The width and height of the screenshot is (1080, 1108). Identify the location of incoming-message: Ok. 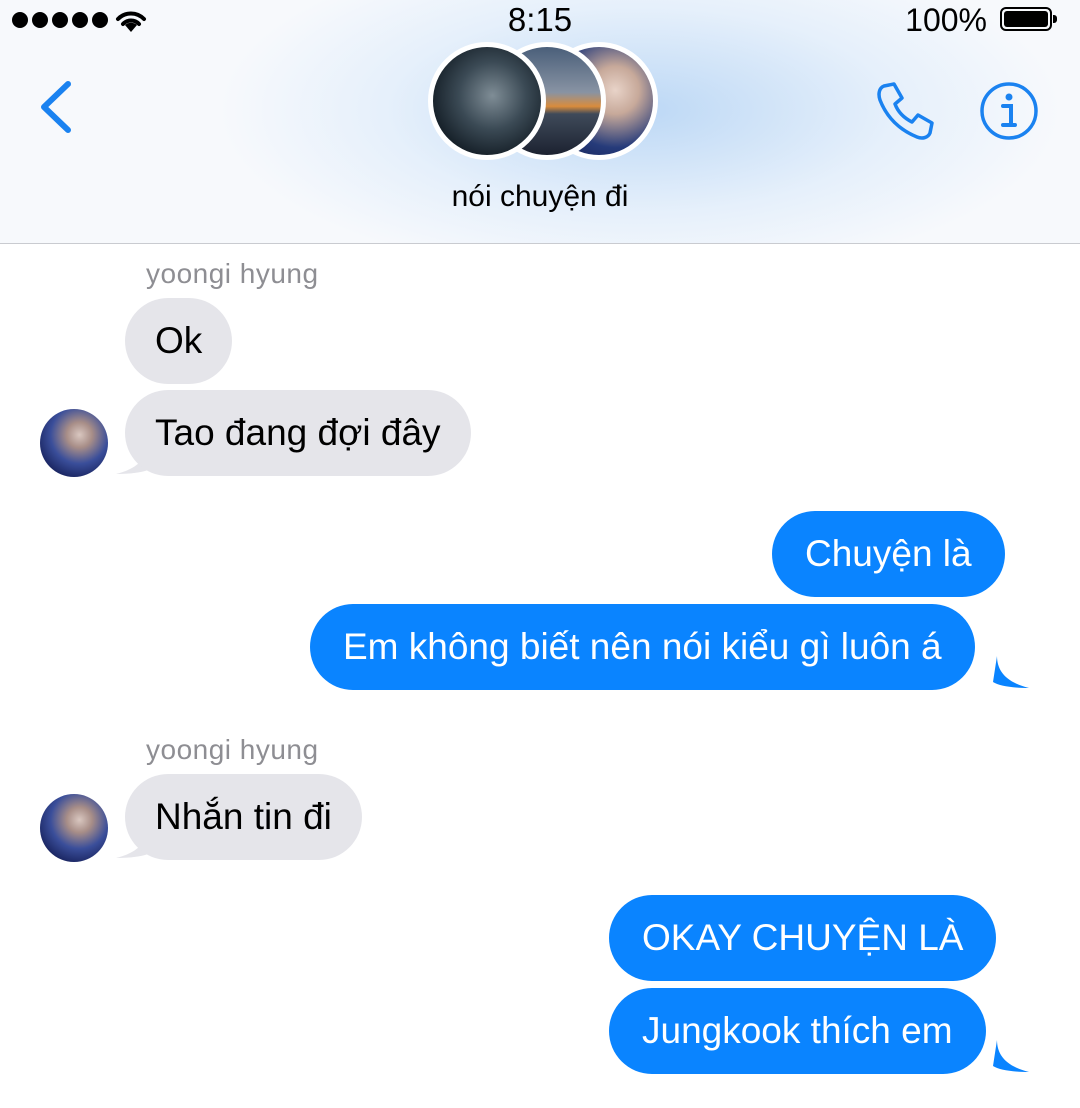
(179, 341).